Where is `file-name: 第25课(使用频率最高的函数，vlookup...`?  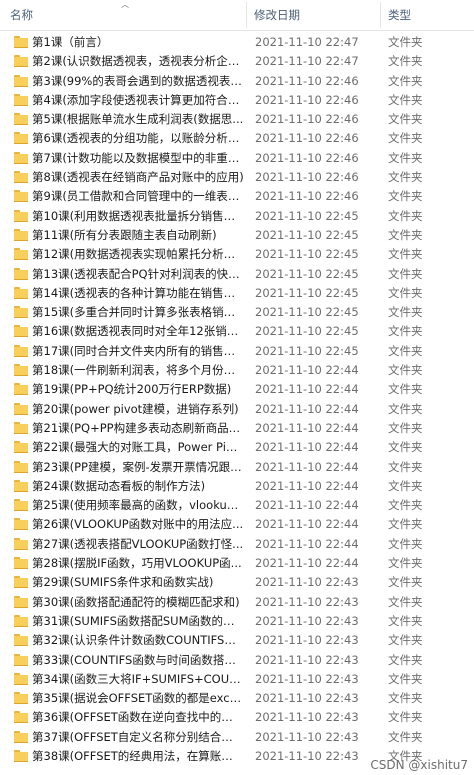
file-name: 第25课(使用频率最高的函数，vlookup... is located at coordinates (138, 505).